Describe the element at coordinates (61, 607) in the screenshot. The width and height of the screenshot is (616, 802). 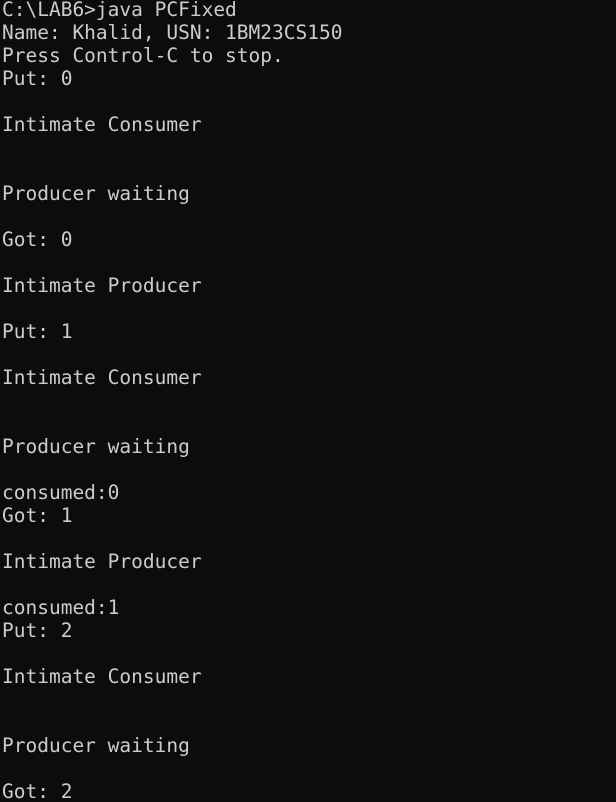
I see `terminal-line: consumed:1` at that location.